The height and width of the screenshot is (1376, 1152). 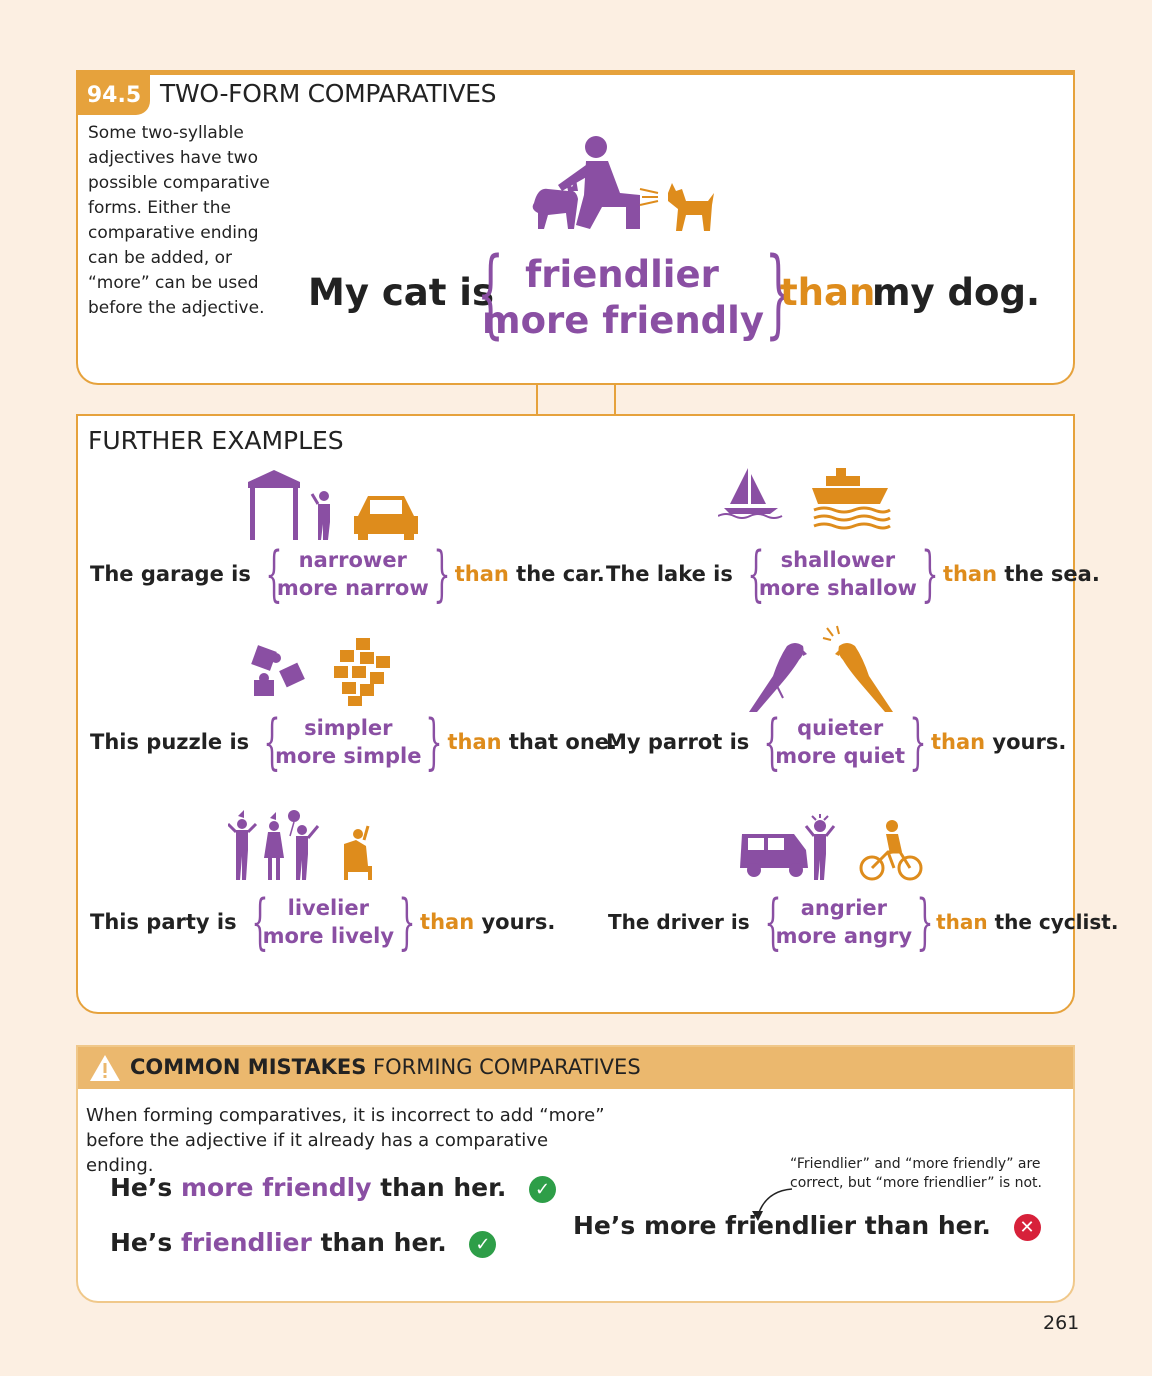 What do you see at coordinates (560, 574) in the screenshot?
I see `example-end: the car.` at bounding box center [560, 574].